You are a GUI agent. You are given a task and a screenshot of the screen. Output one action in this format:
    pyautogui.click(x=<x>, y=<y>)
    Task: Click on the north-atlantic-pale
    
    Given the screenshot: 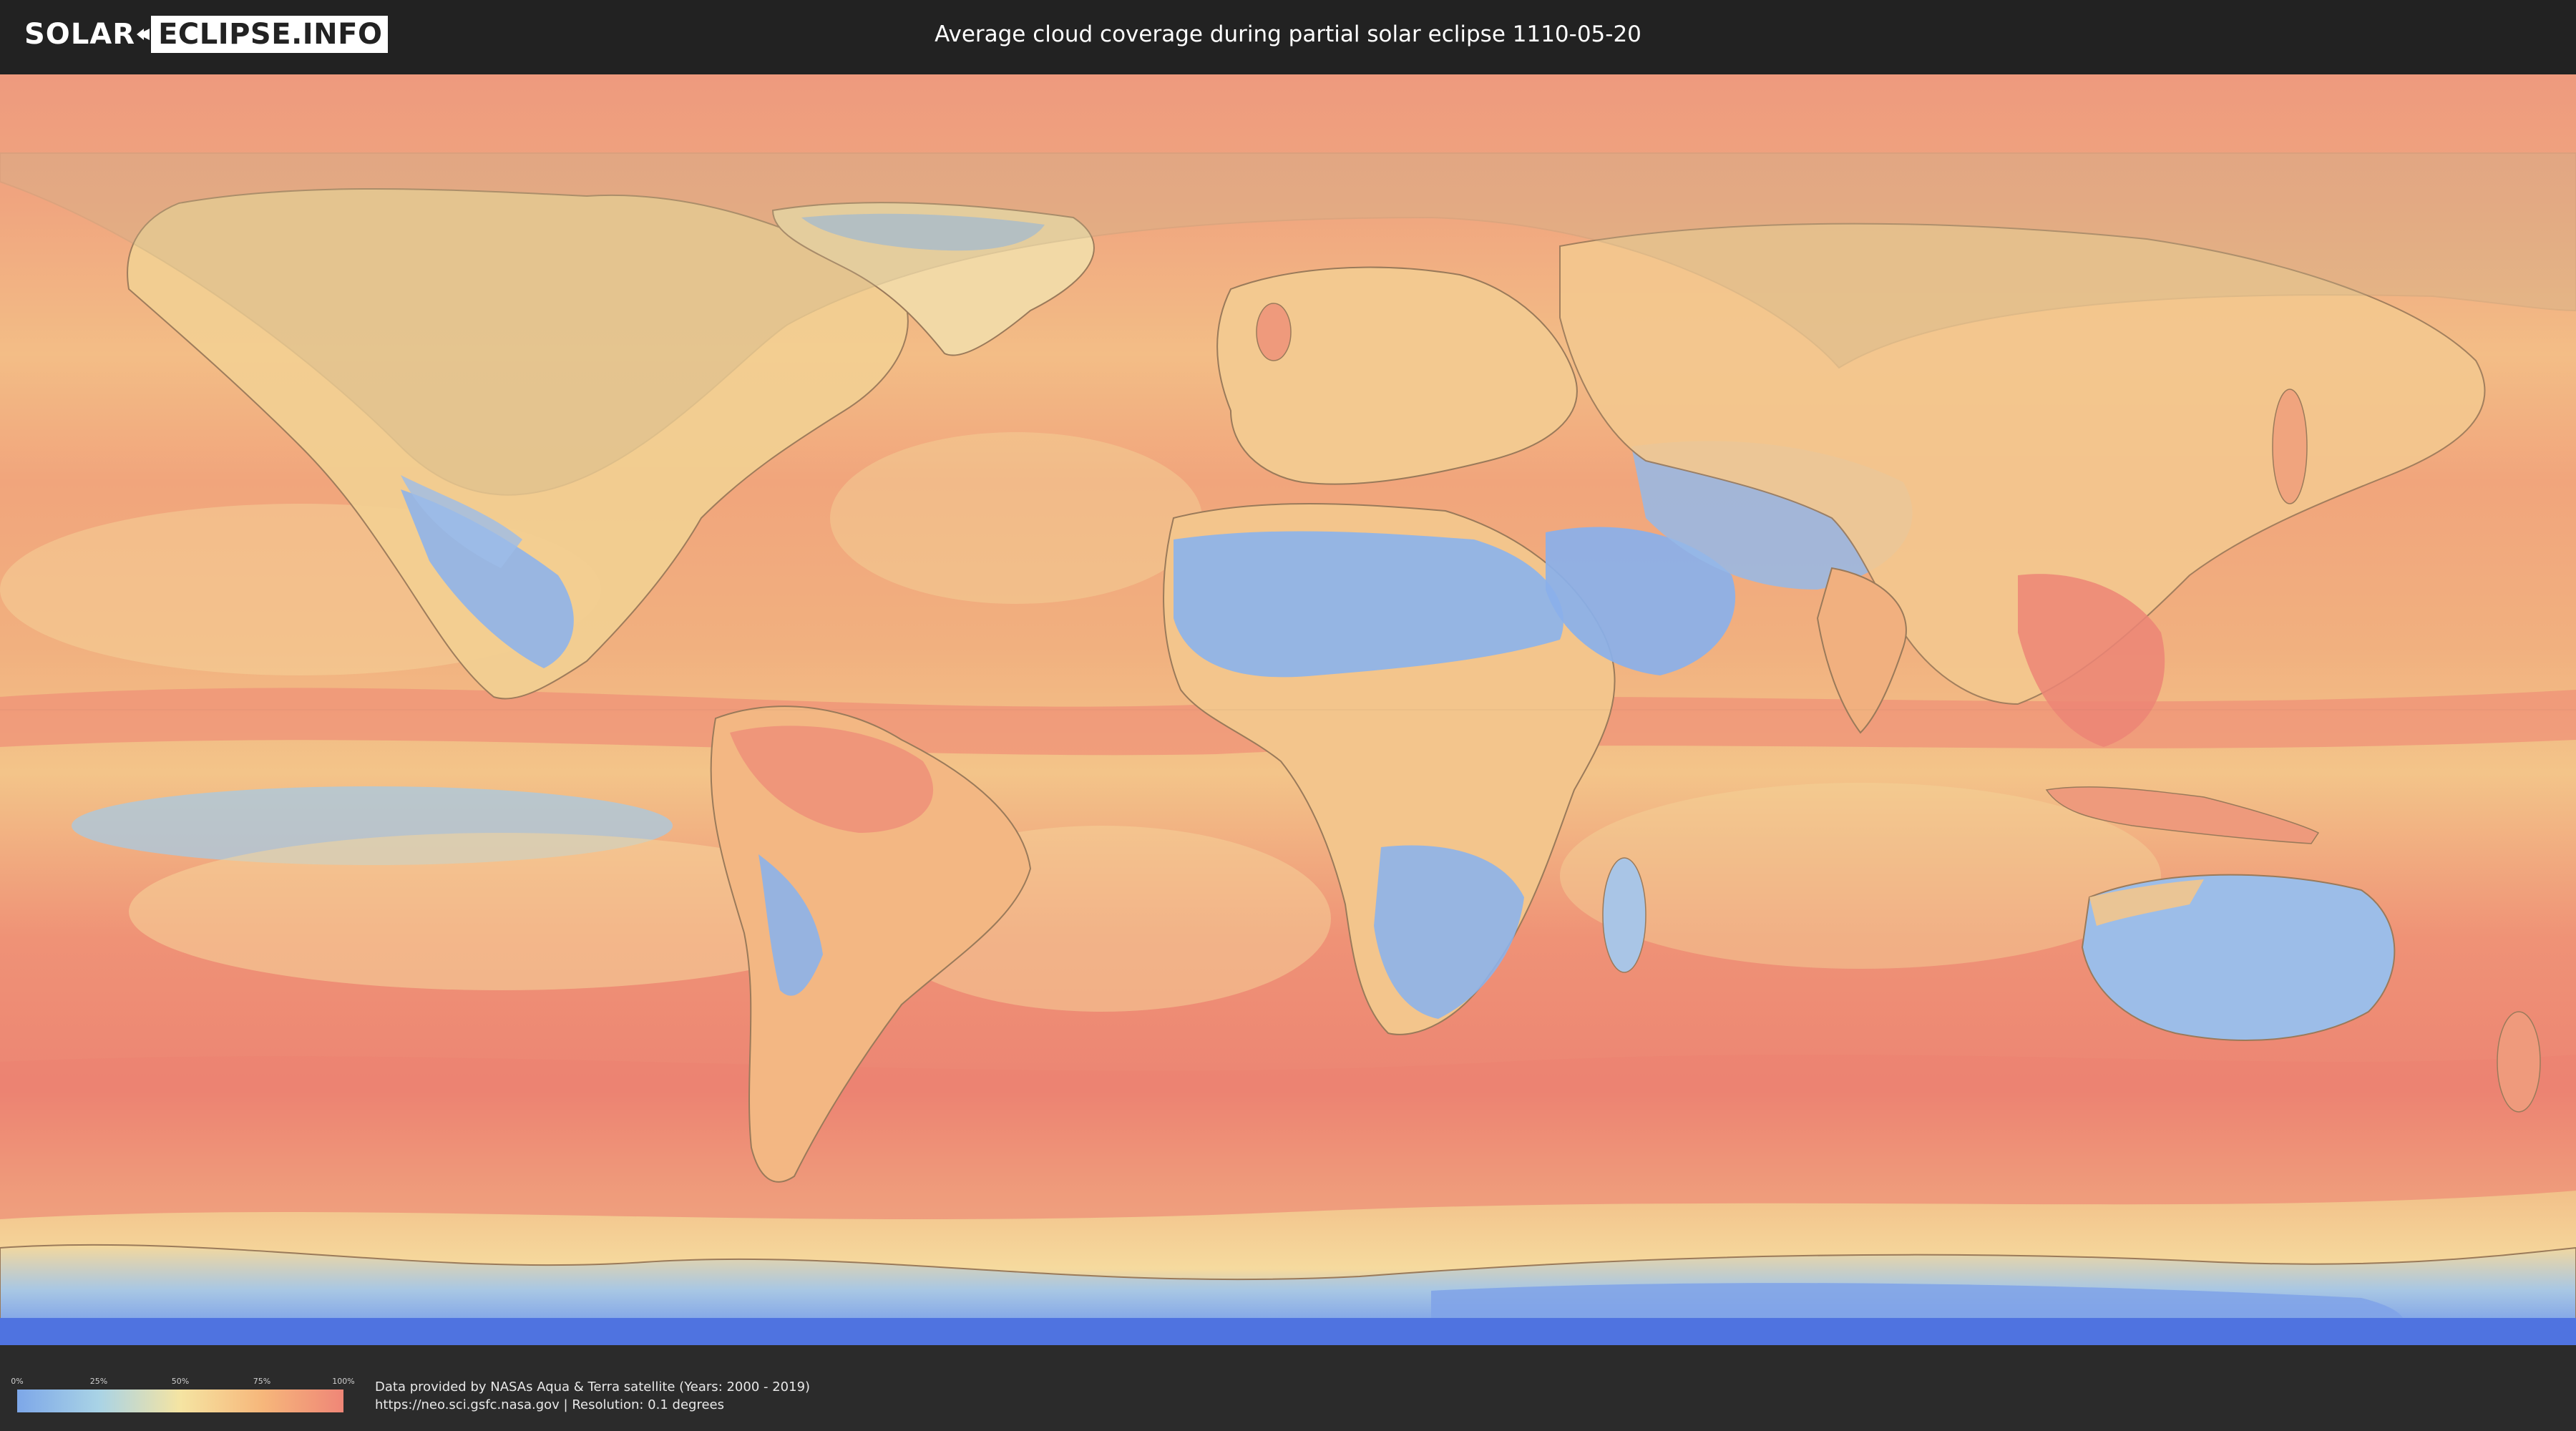 What is the action you would take?
    pyautogui.click(x=1016, y=518)
    